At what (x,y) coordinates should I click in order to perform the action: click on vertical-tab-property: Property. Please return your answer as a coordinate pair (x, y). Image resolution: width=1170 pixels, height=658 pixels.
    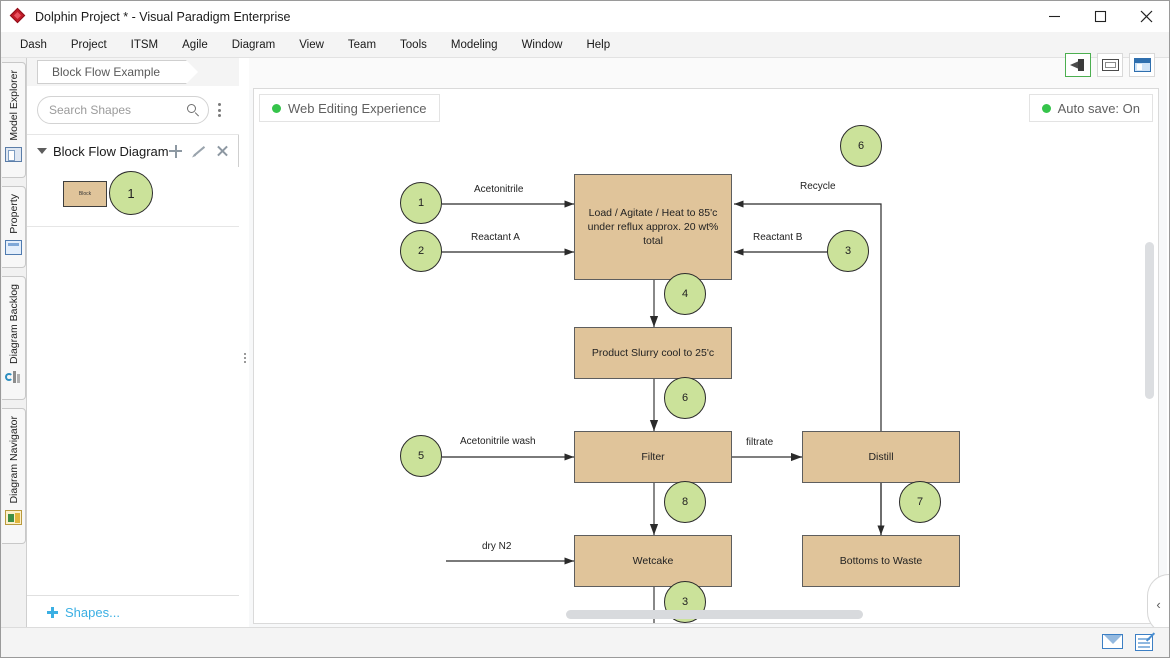
    Looking at the image, I should click on (14, 227).